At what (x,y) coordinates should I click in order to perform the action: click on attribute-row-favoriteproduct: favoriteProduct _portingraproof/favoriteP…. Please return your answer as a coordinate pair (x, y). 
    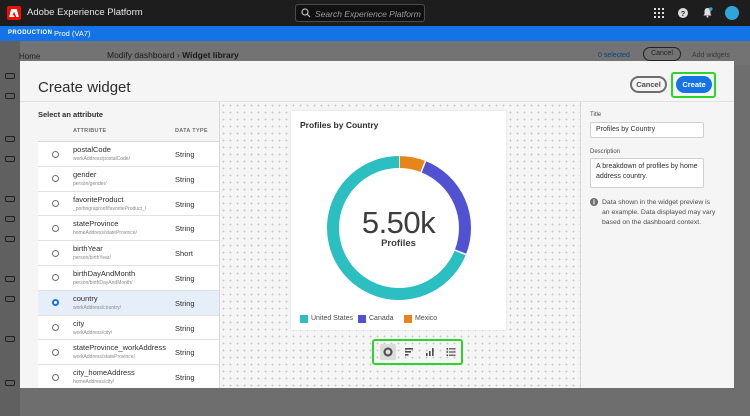
    Looking at the image, I should click on (128, 204).